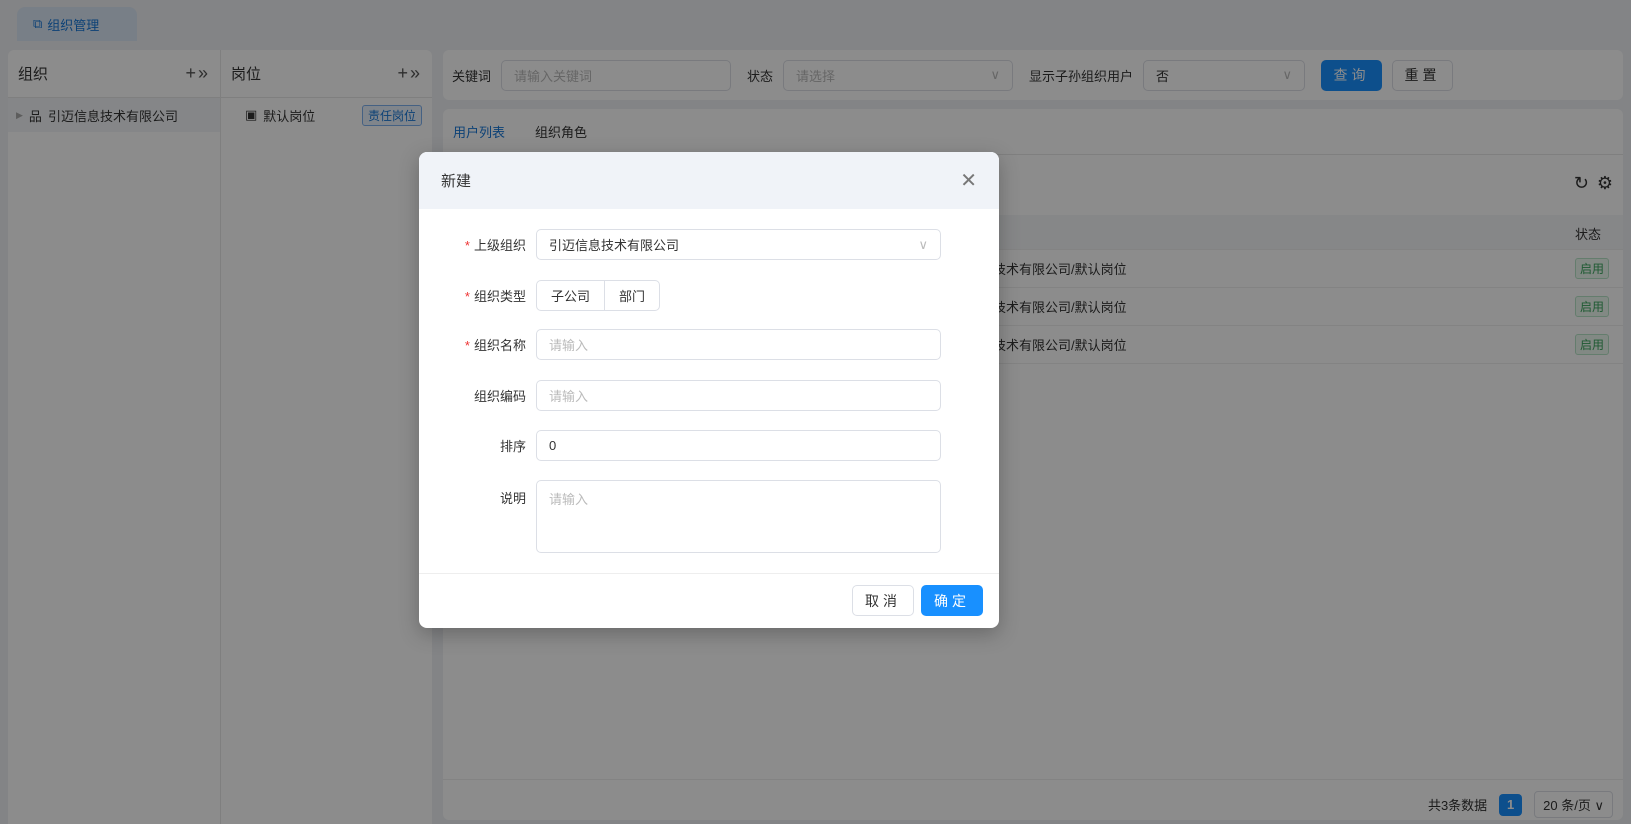 The image size is (1631, 824). Describe the element at coordinates (738, 244) in the screenshot. I see `parent-org-select: 引迈信息技术有限公司 ∨` at that location.